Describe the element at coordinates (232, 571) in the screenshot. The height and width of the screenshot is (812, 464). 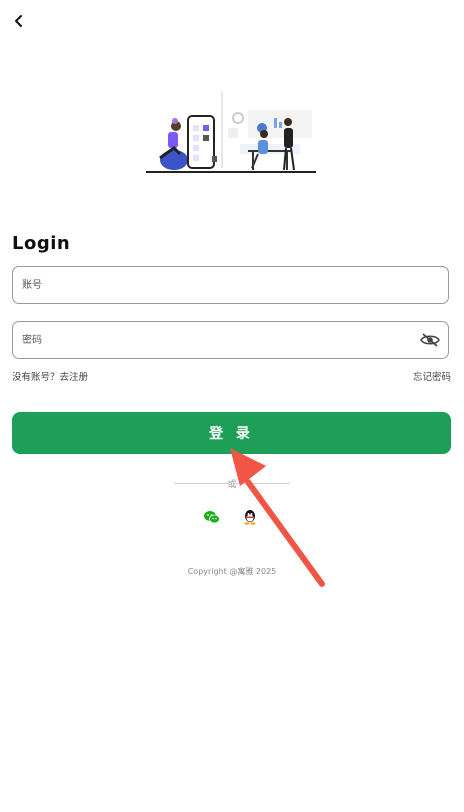
I see `copyright-text: Copyright @寓雅 2025` at that location.